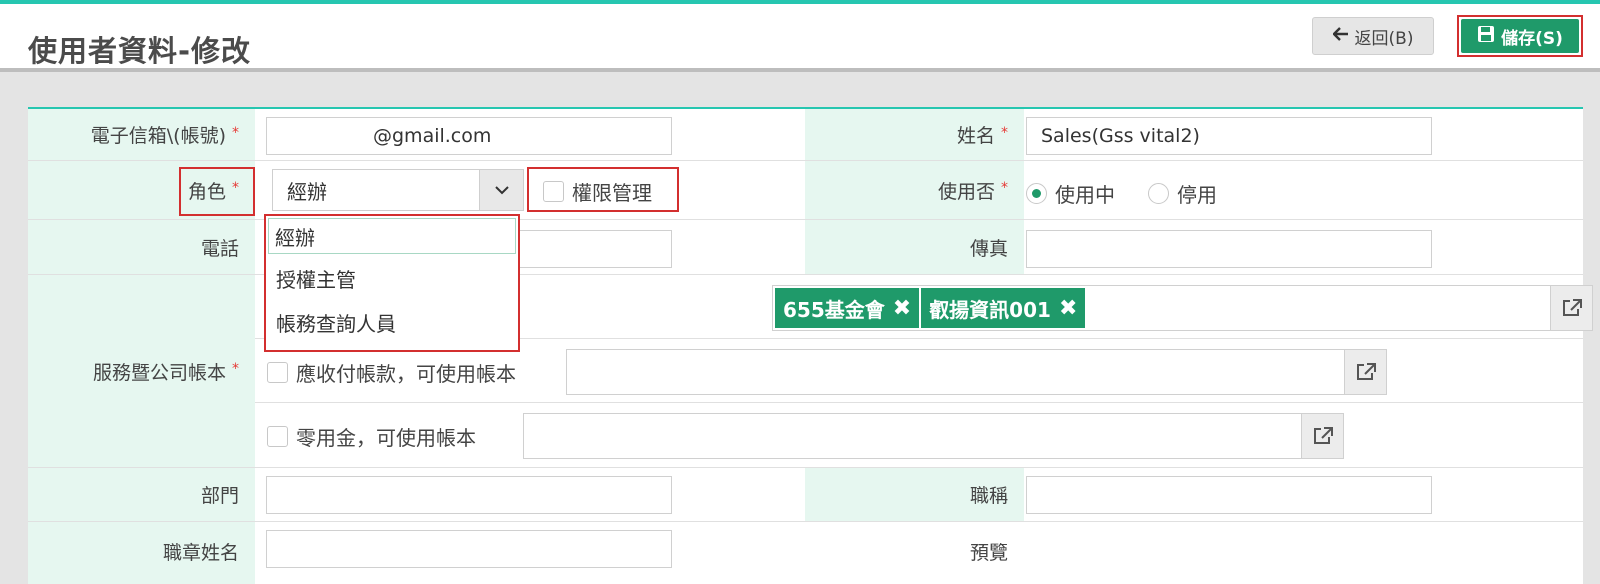 The width and height of the screenshot is (1600, 584). What do you see at coordinates (141, 134) in the screenshot?
I see `email-label: 電子信箱\(帳號) *` at bounding box center [141, 134].